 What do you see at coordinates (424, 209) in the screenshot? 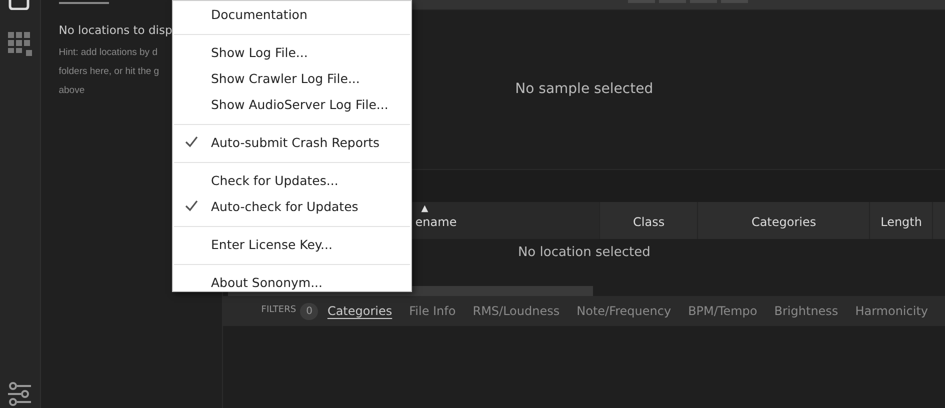
I see `sort-icon: ▲` at bounding box center [424, 209].